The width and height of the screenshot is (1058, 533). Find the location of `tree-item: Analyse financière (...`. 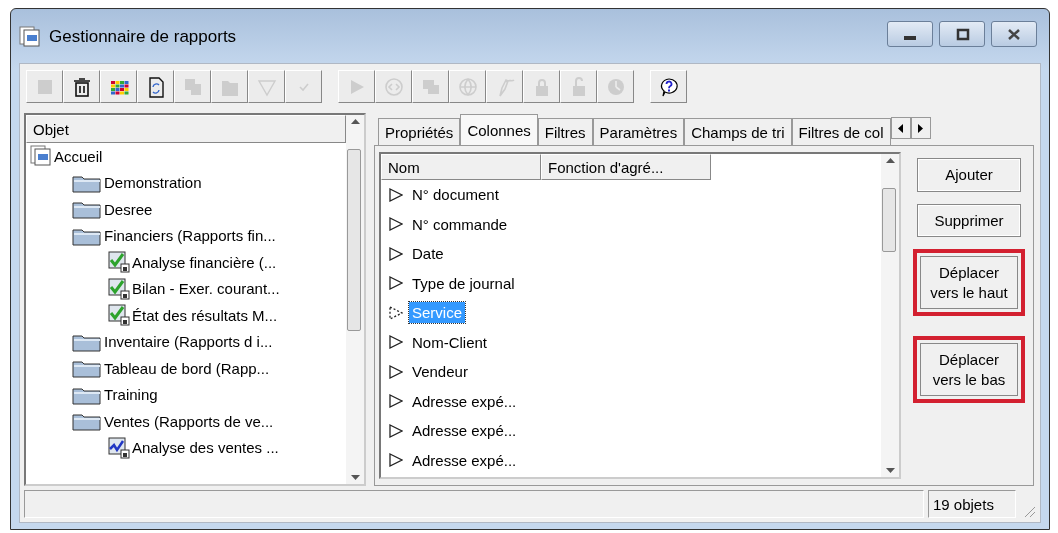

tree-item: Analyse financière (... is located at coordinates (186, 262).